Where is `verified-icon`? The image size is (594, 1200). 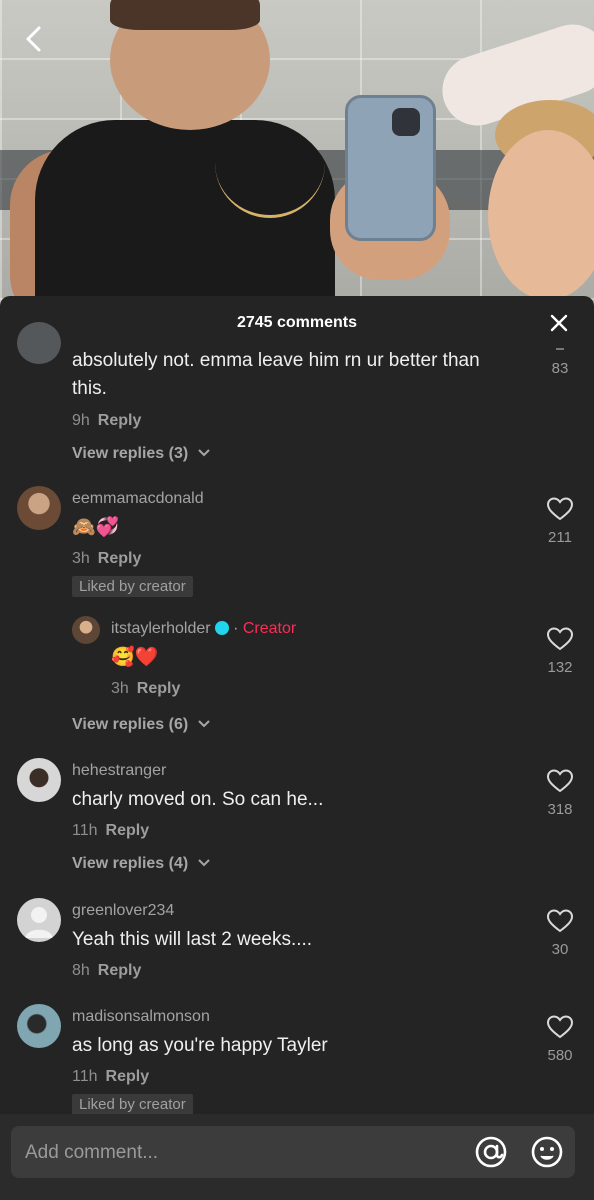 verified-icon is located at coordinates (221, 628).